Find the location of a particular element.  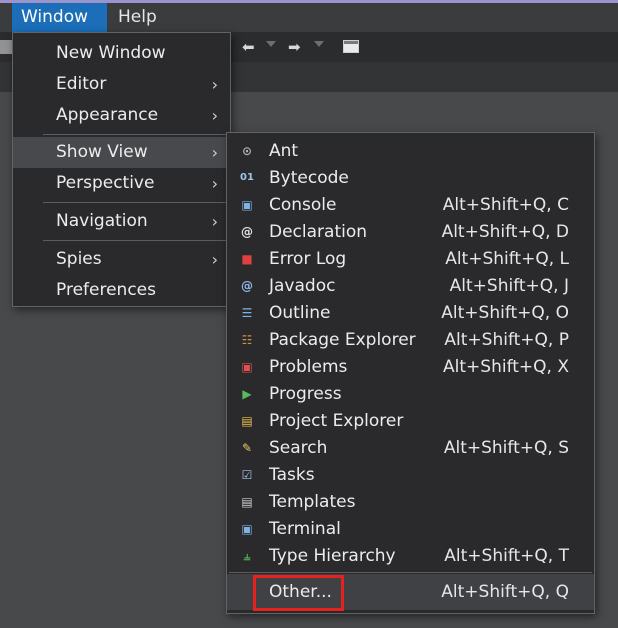

view-item-shortcut: Alt+Shift+Q, X is located at coordinates (506, 367).